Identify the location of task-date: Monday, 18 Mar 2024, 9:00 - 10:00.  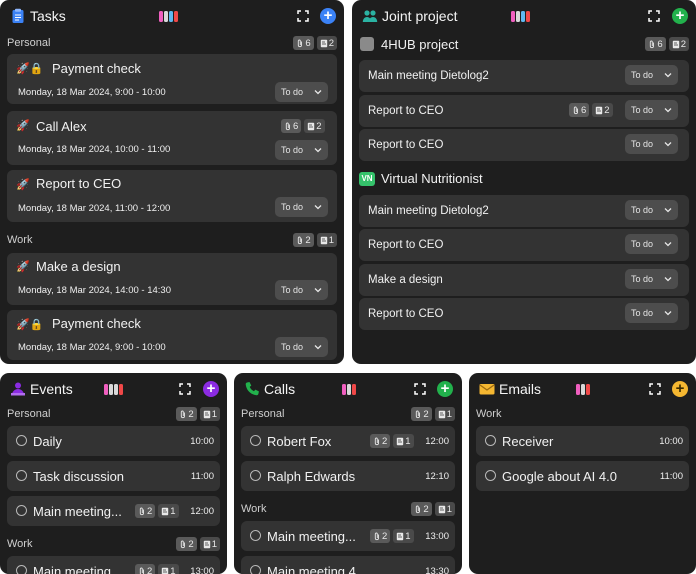
(92, 92).